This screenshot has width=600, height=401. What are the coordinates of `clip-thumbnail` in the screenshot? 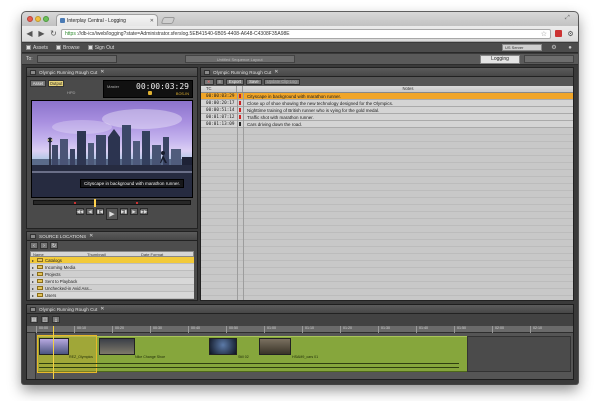 It's located at (54, 346).